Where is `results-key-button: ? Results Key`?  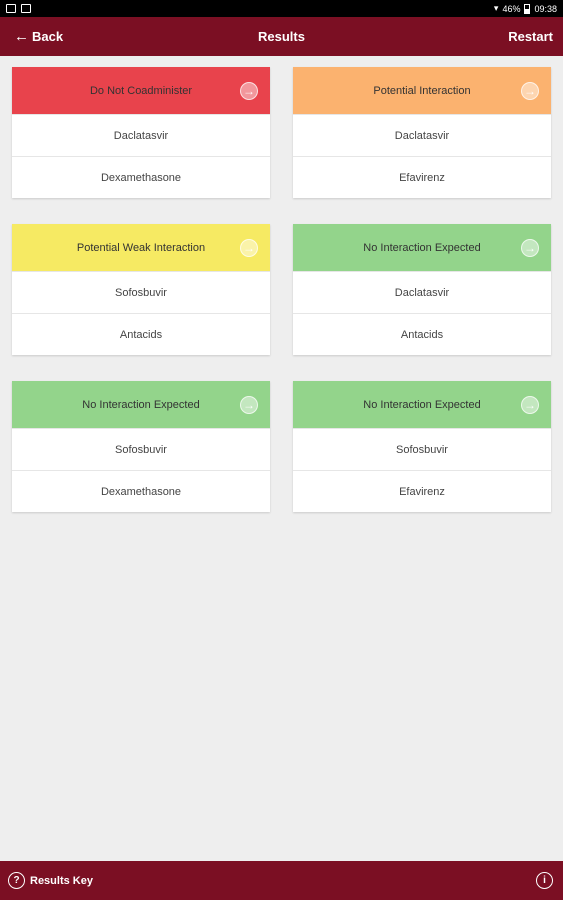 results-key-button: ? Results Key is located at coordinates (50, 880).